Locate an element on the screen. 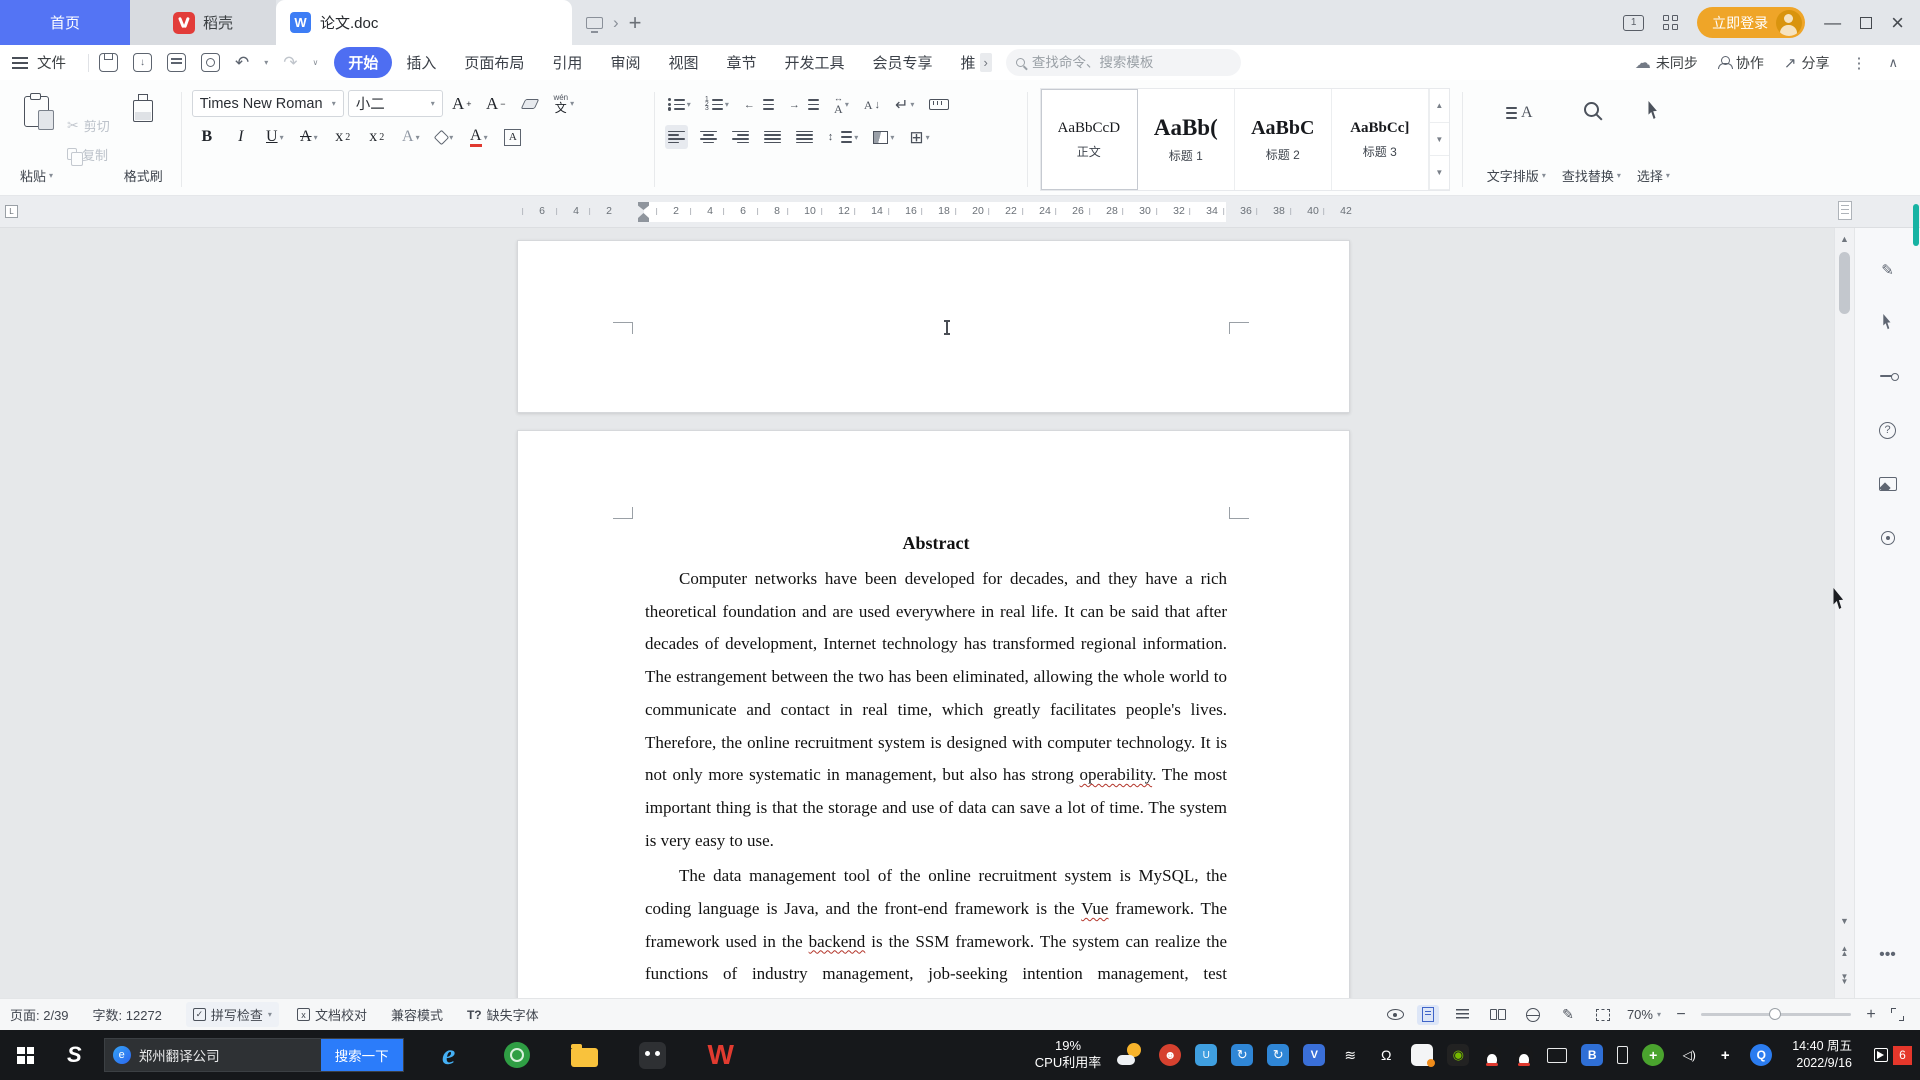  eye-icon is located at coordinates (1395, 1014).